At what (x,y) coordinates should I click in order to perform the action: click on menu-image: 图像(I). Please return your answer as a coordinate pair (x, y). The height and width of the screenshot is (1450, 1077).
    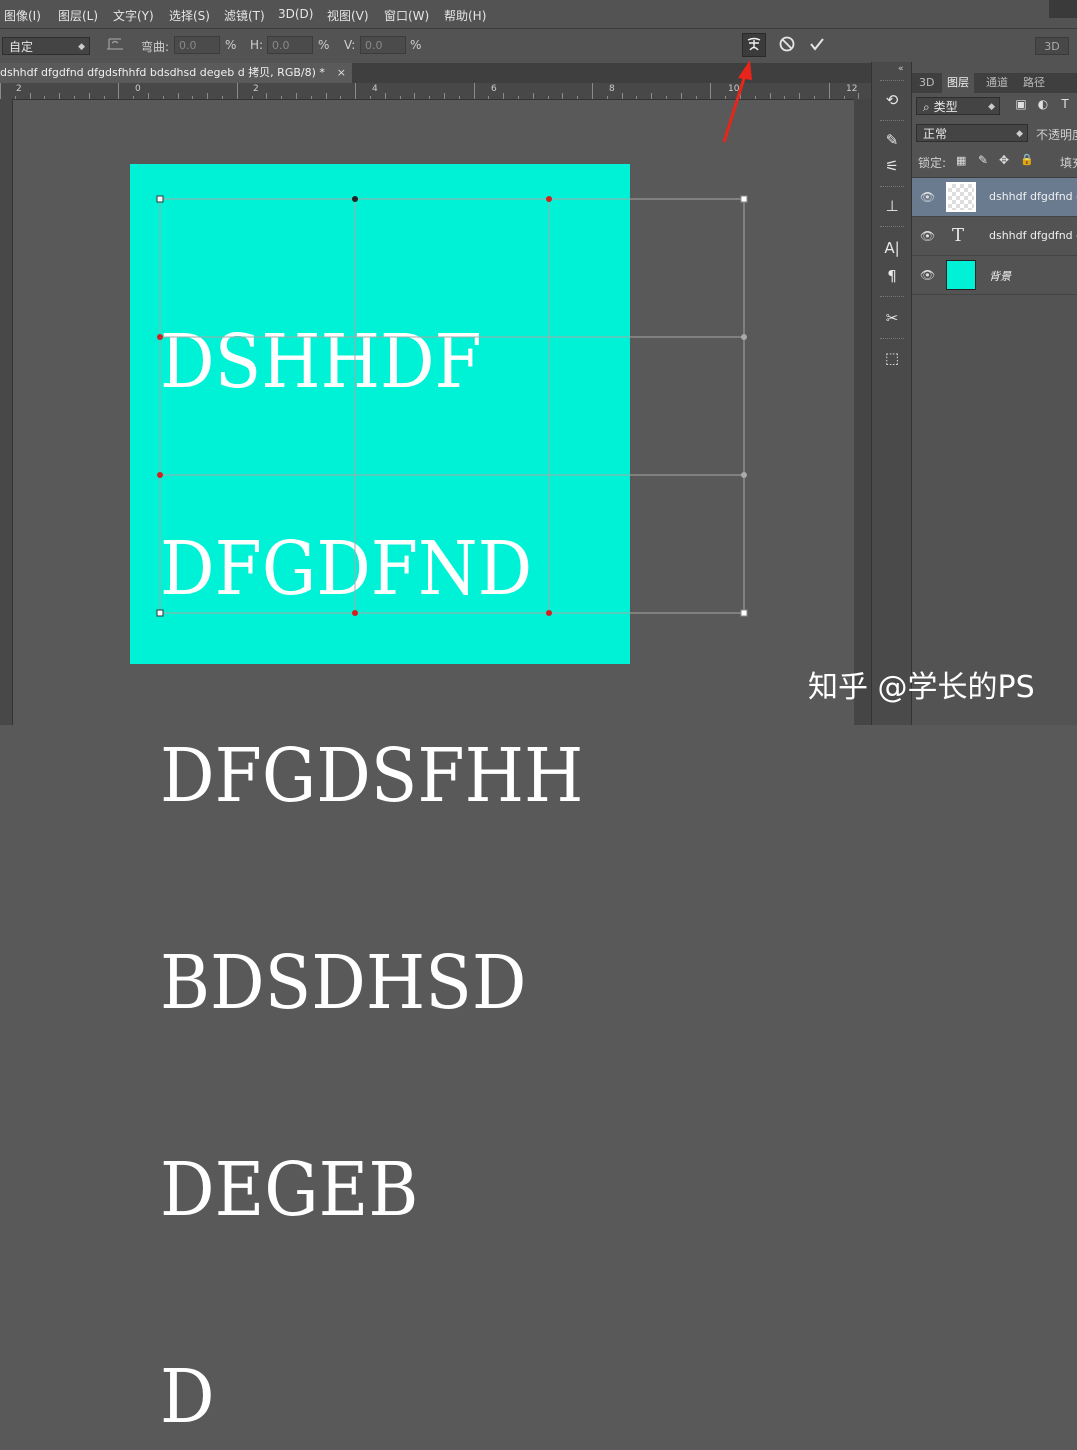
    Looking at the image, I should click on (22, 15).